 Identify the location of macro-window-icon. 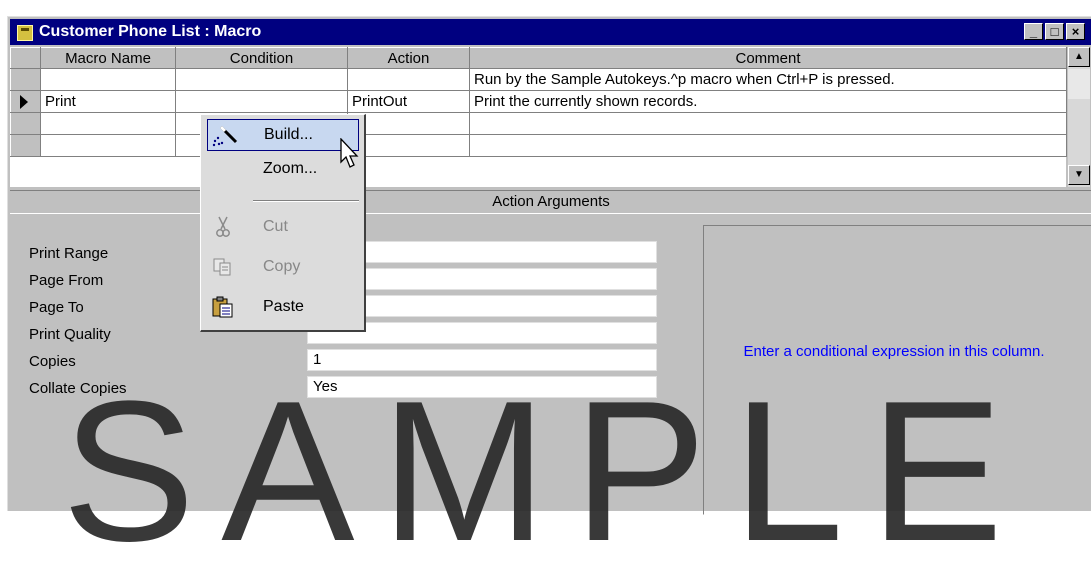
(25, 33).